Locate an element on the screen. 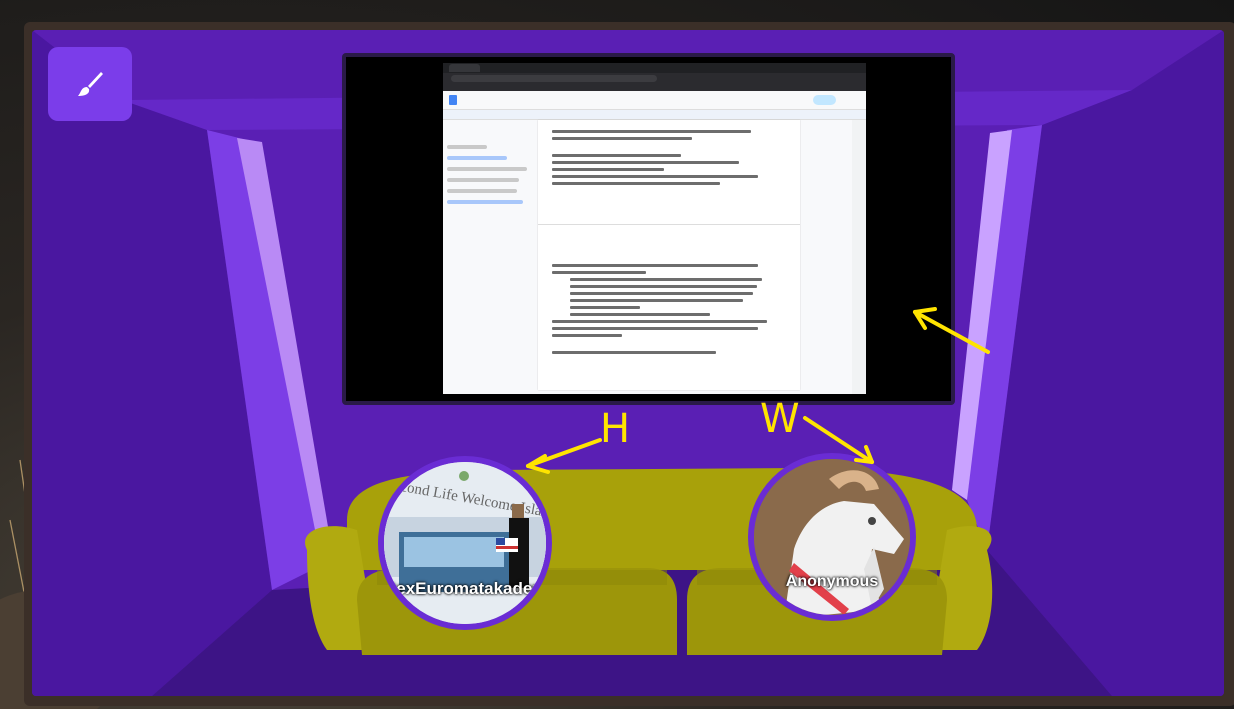 The height and width of the screenshot is (709, 1234). photo-avatar: Second Life Welcome Island is located at coordinates (465, 543).